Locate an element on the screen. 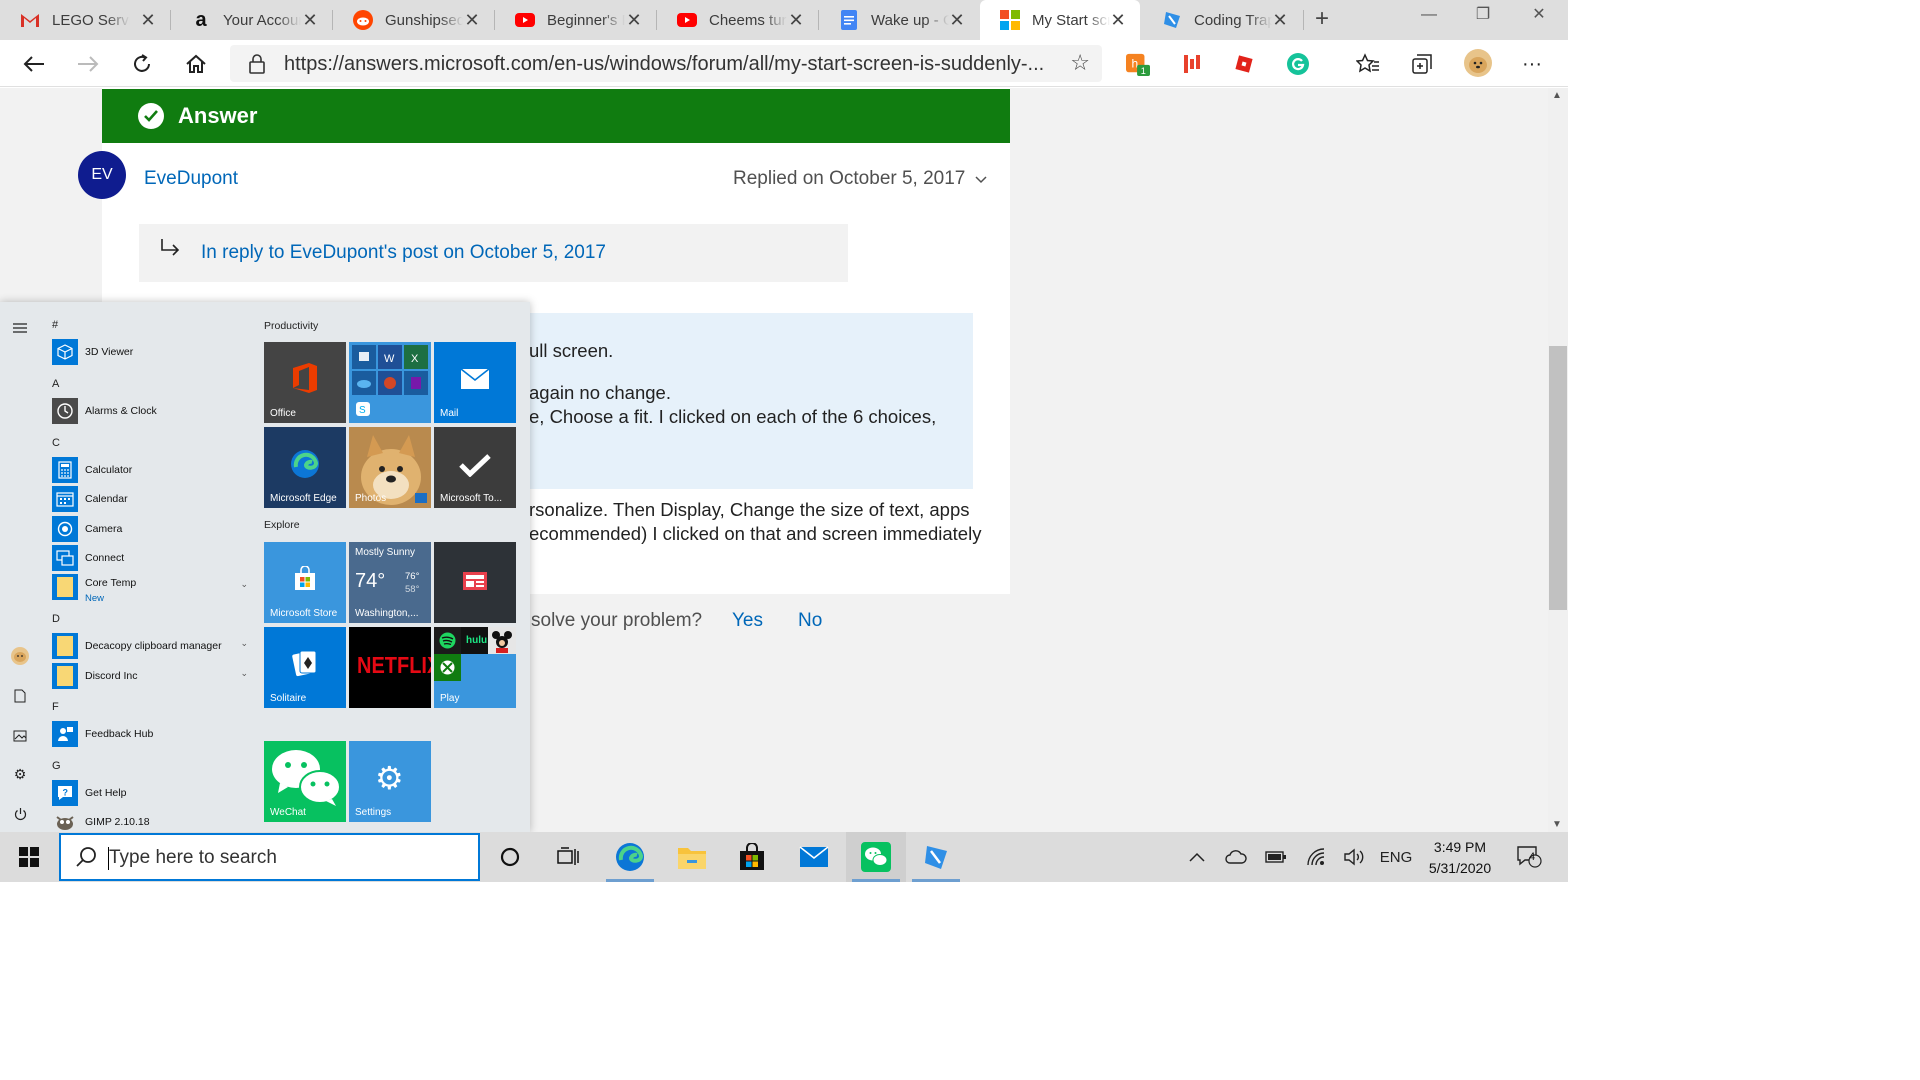  taskbar-mail is located at coordinates (814, 857).